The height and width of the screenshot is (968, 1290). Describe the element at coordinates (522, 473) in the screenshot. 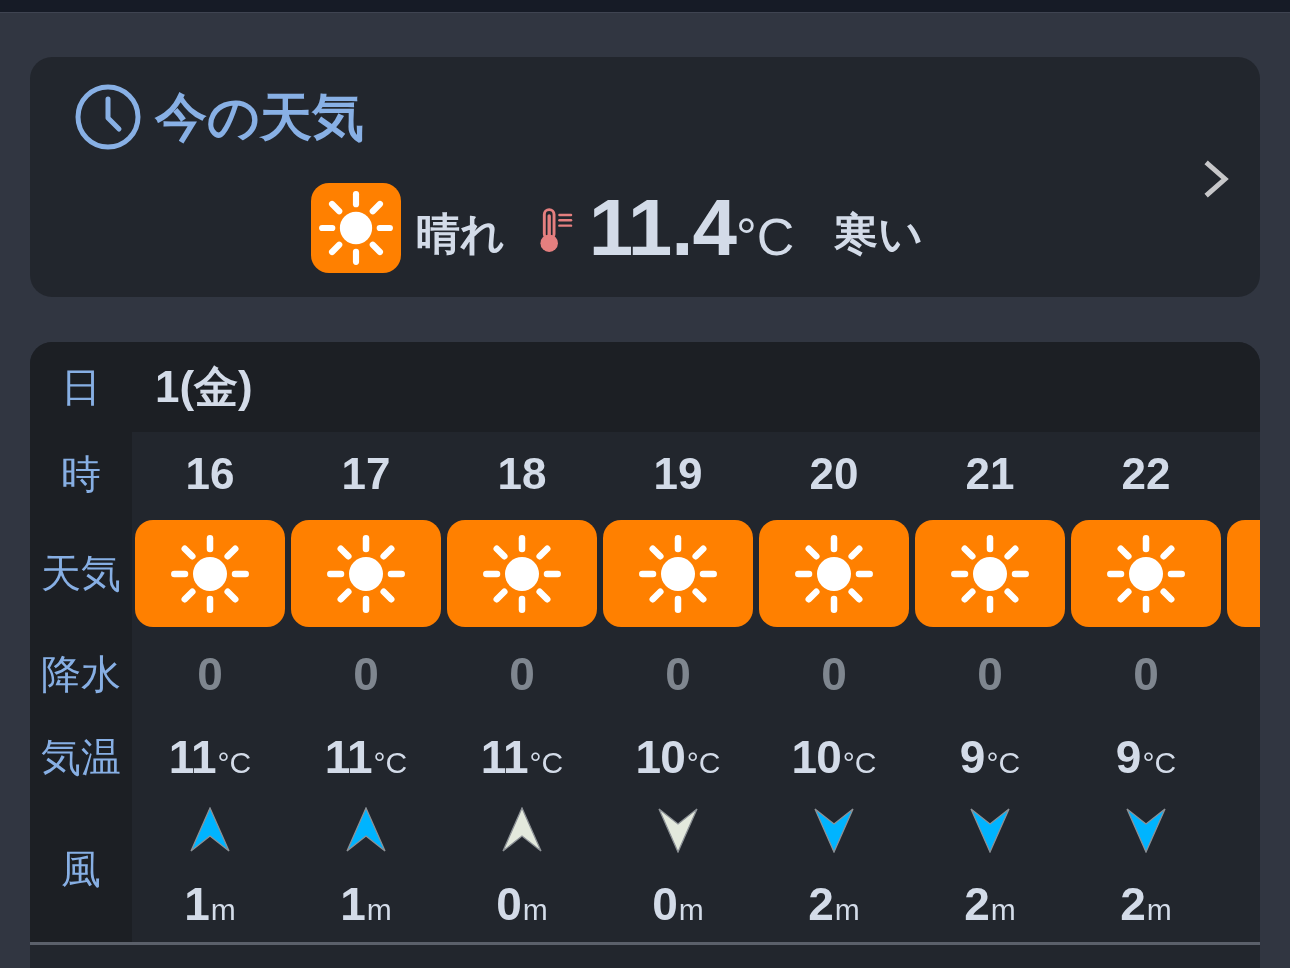

I see `hour-text: 18` at that location.